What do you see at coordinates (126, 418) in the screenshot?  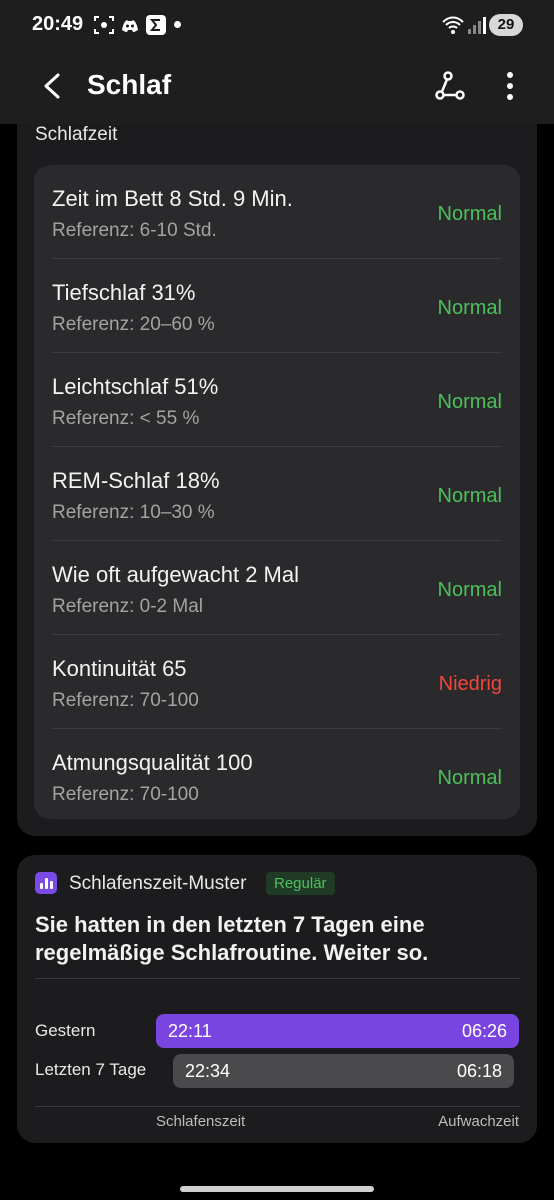 I see `metric-reference: Referenz: < 55 %` at bounding box center [126, 418].